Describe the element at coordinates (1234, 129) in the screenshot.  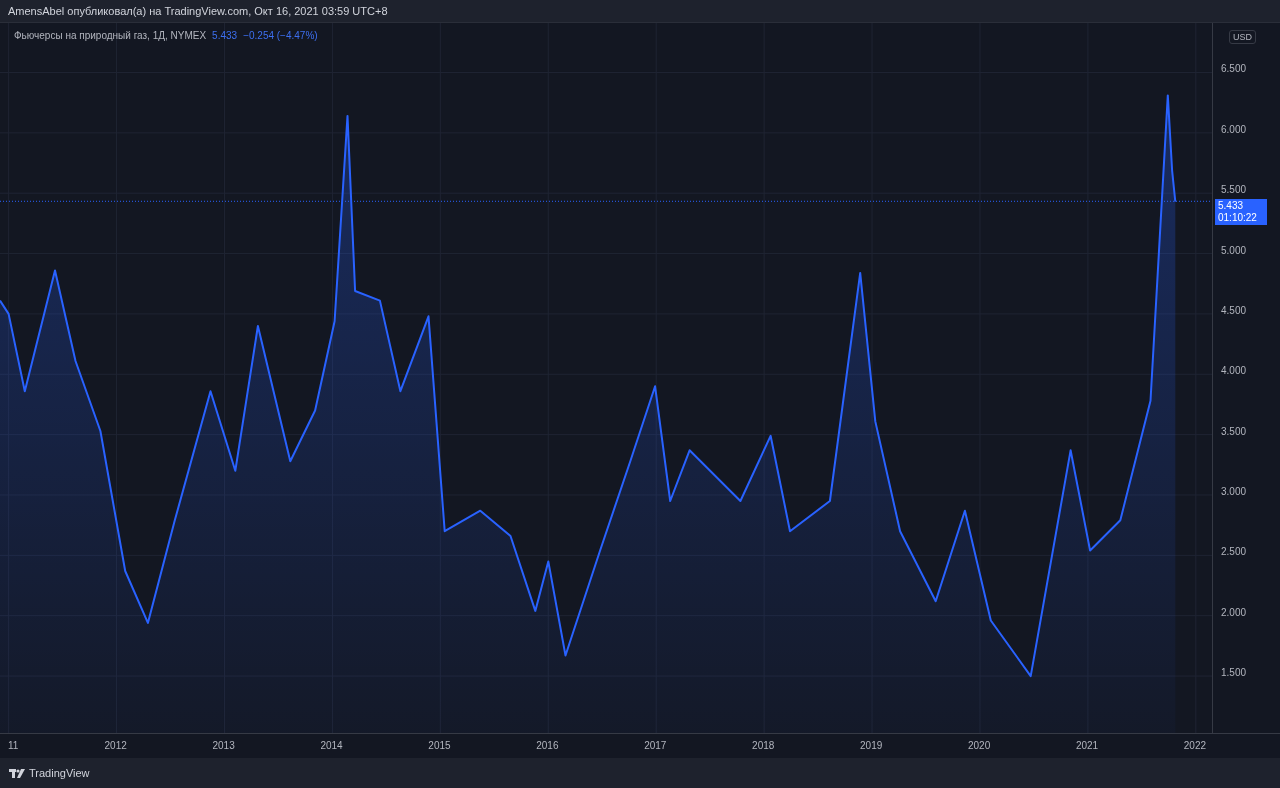
I see `price-tick: 6.000` at that location.